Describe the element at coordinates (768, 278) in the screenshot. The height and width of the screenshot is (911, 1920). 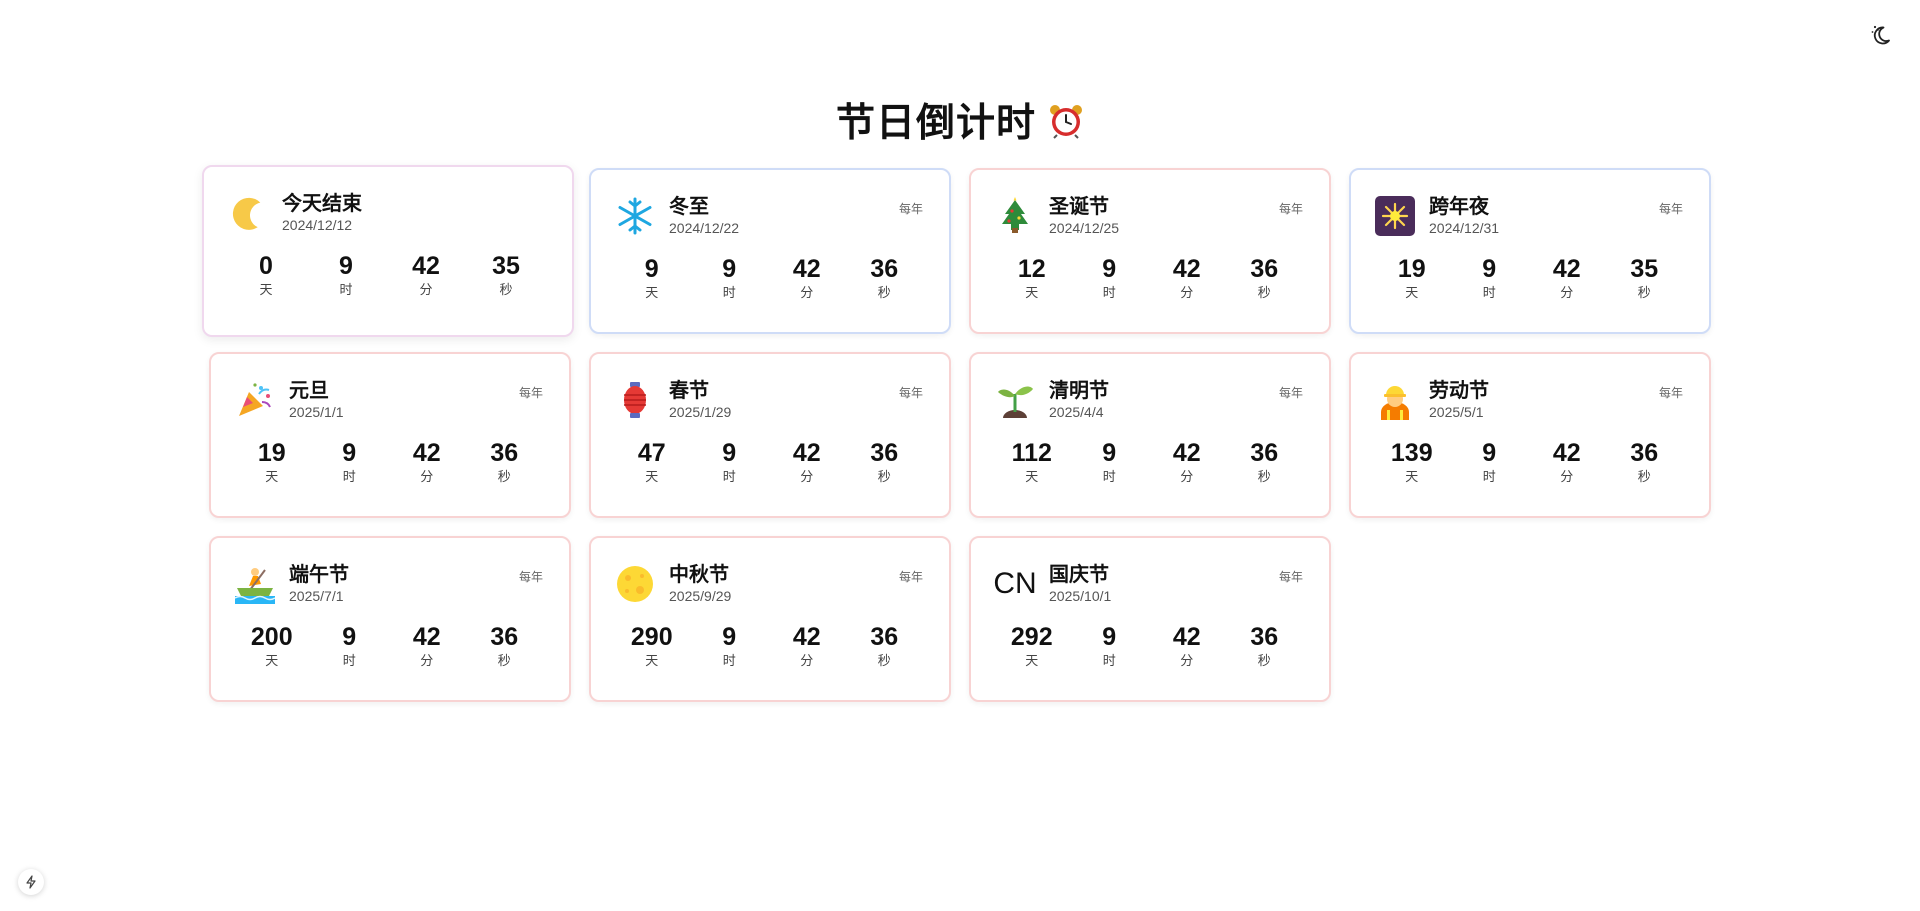
I see `countdown: 9 天 9 时 42 分 36 秒` at that location.